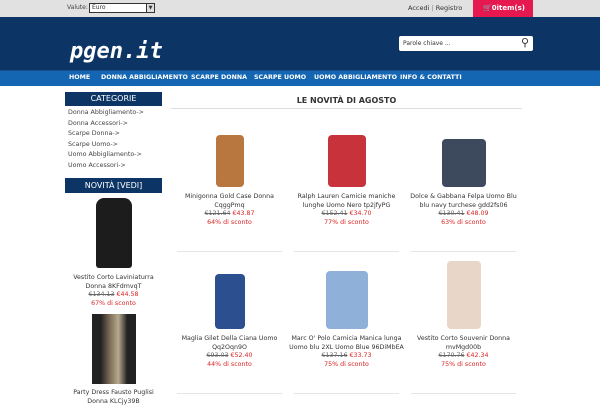 Image resolution: width=600 pixels, height=406 pixels. Describe the element at coordinates (113, 303) in the screenshot. I see `discount: 67% di sconto` at that location.